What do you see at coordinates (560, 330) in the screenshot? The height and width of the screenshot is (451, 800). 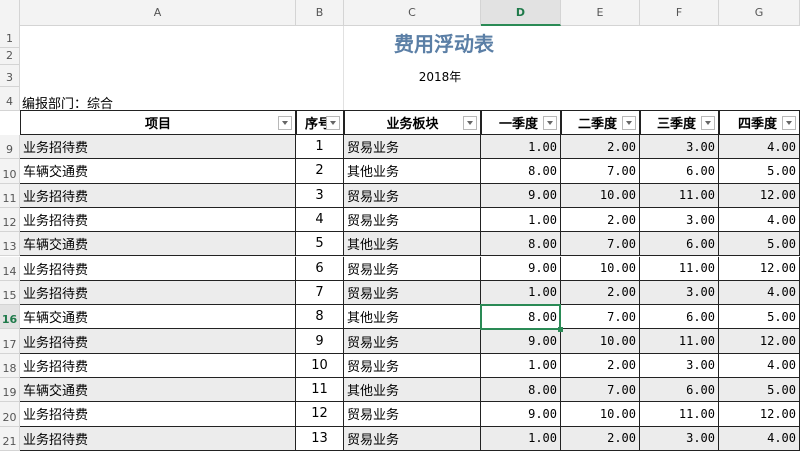 I see `fill-handle` at bounding box center [560, 330].